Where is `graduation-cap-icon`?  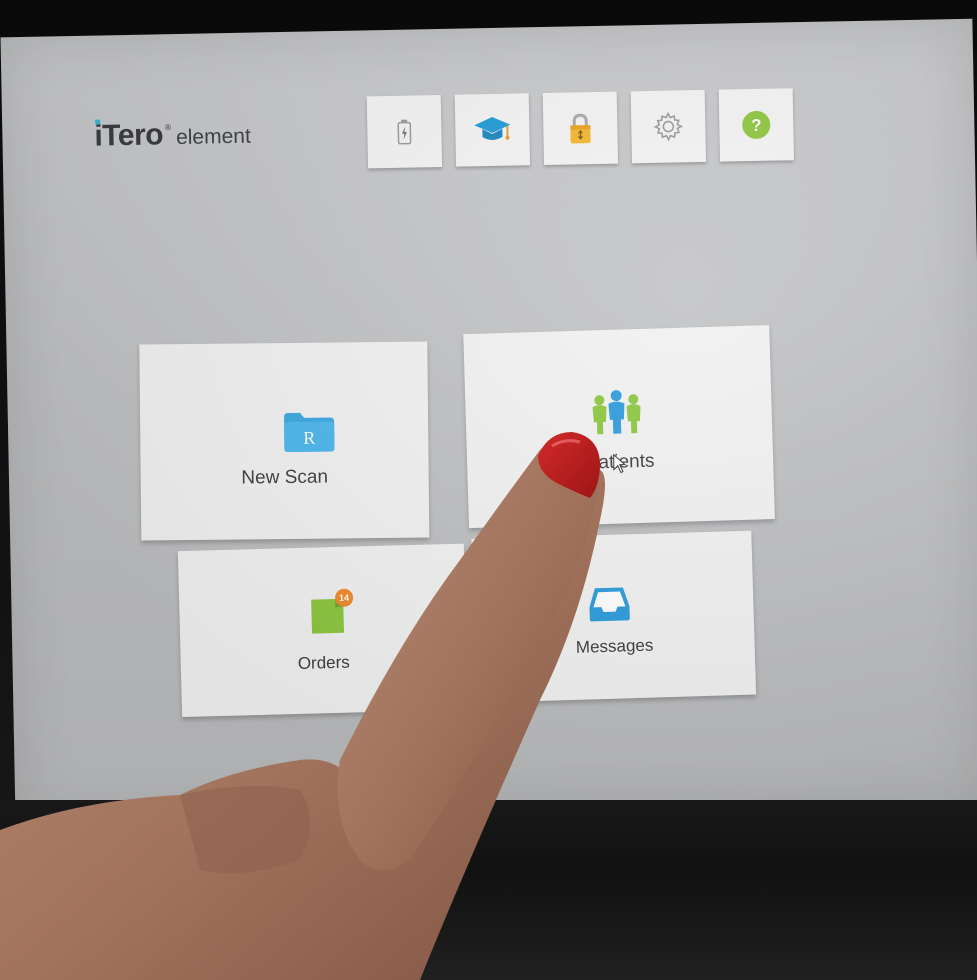 graduation-cap-icon is located at coordinates (492, 128).